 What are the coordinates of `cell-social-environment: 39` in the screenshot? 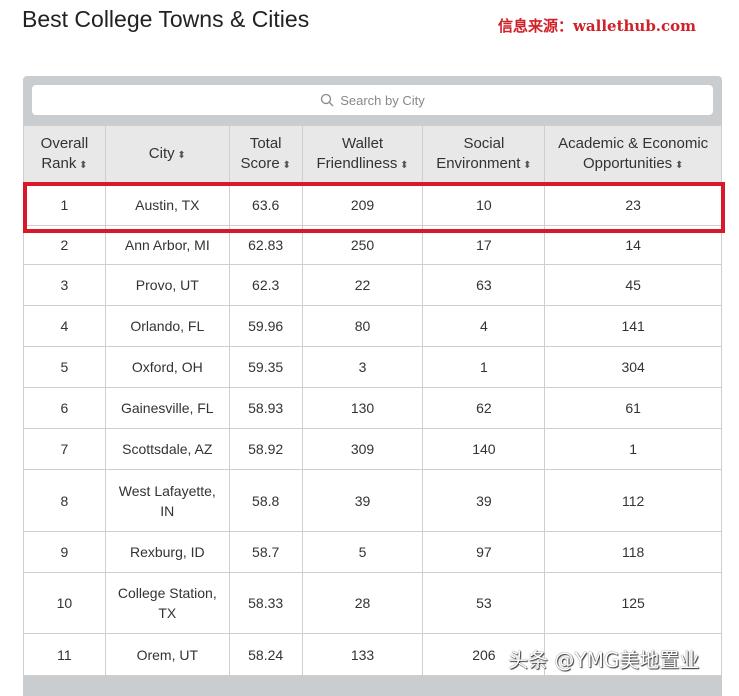 It's located at (484, 500).